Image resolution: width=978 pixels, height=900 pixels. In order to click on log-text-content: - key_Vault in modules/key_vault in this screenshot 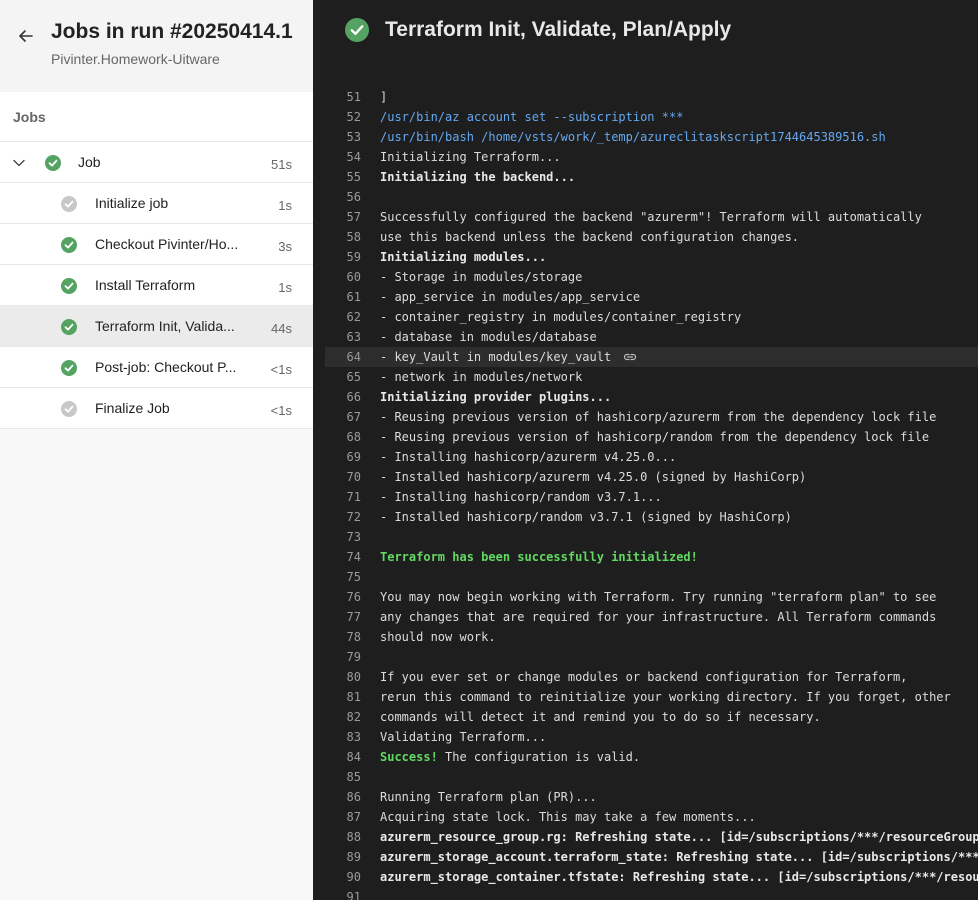, I will do `click(496, 357)`.